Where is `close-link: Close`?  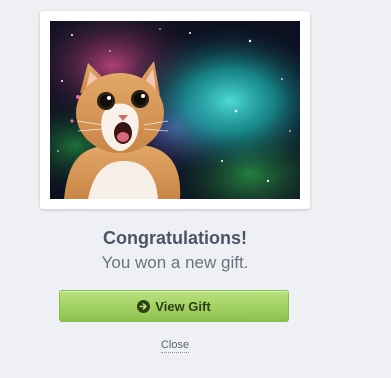
close-link: Close is located at coordinates (175, 346).